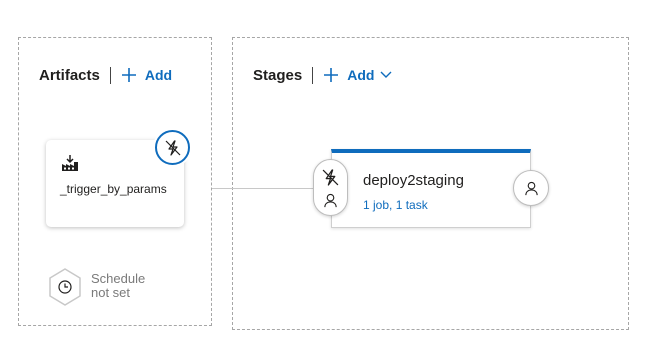 The image size is (660, 353). What do you see at coordinates (113, 189) in the screenshot?
I see `artifact-name: _trigger_by_params` at bounding box center [113, 189].